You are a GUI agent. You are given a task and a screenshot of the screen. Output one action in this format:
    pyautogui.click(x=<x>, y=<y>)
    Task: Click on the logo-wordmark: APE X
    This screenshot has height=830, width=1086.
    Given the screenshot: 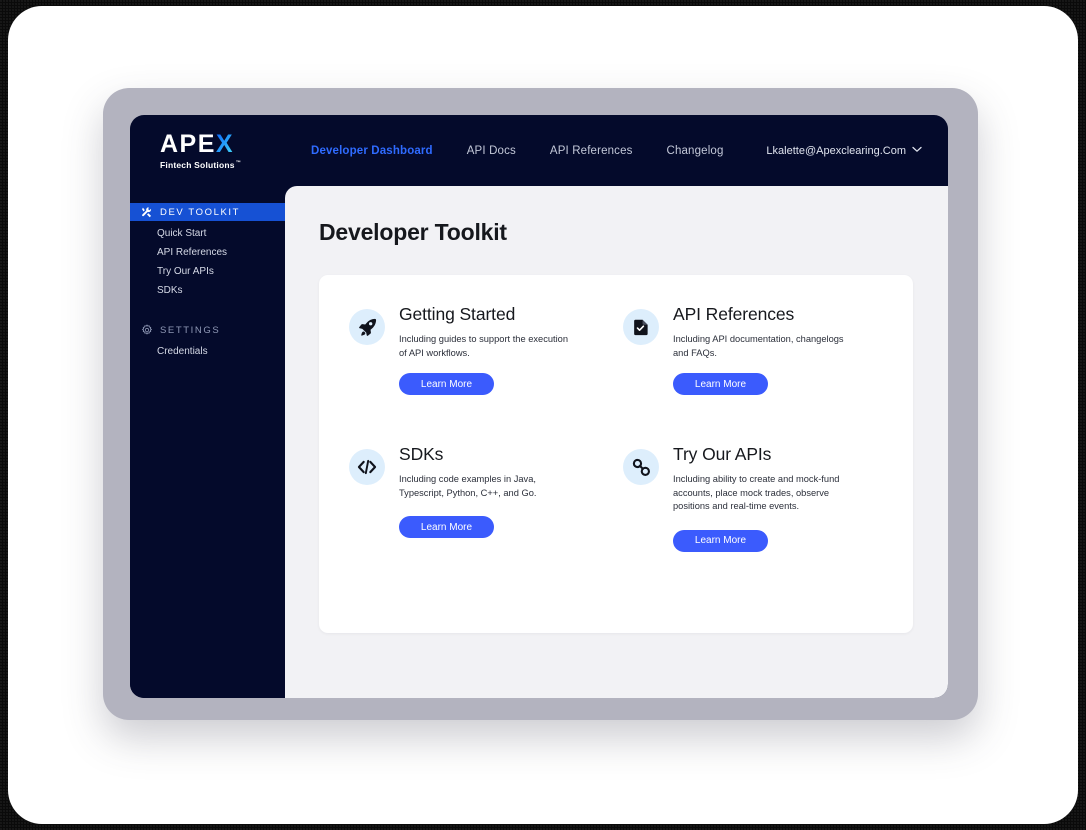 What is the action you would take?
    pyautogui.click(x=197, y=143)
    